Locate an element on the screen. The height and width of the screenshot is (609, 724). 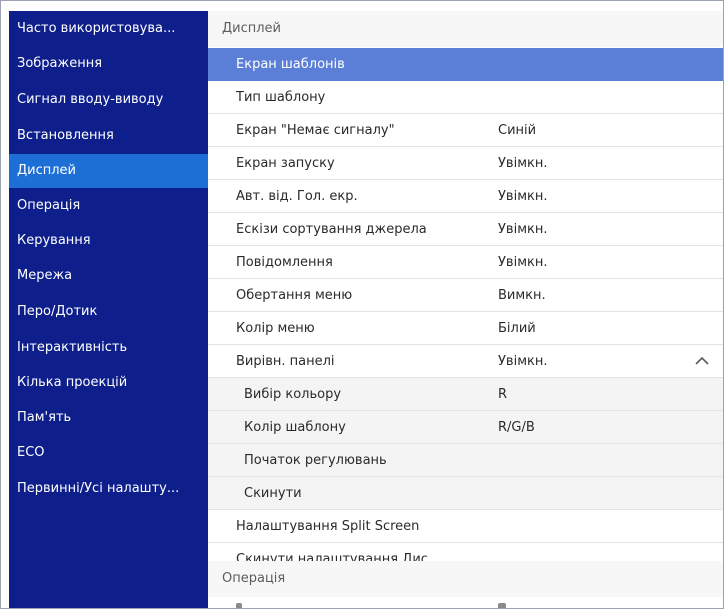
menu-row-color-select: Вибір кольору R is located at coordinates (465, 394).